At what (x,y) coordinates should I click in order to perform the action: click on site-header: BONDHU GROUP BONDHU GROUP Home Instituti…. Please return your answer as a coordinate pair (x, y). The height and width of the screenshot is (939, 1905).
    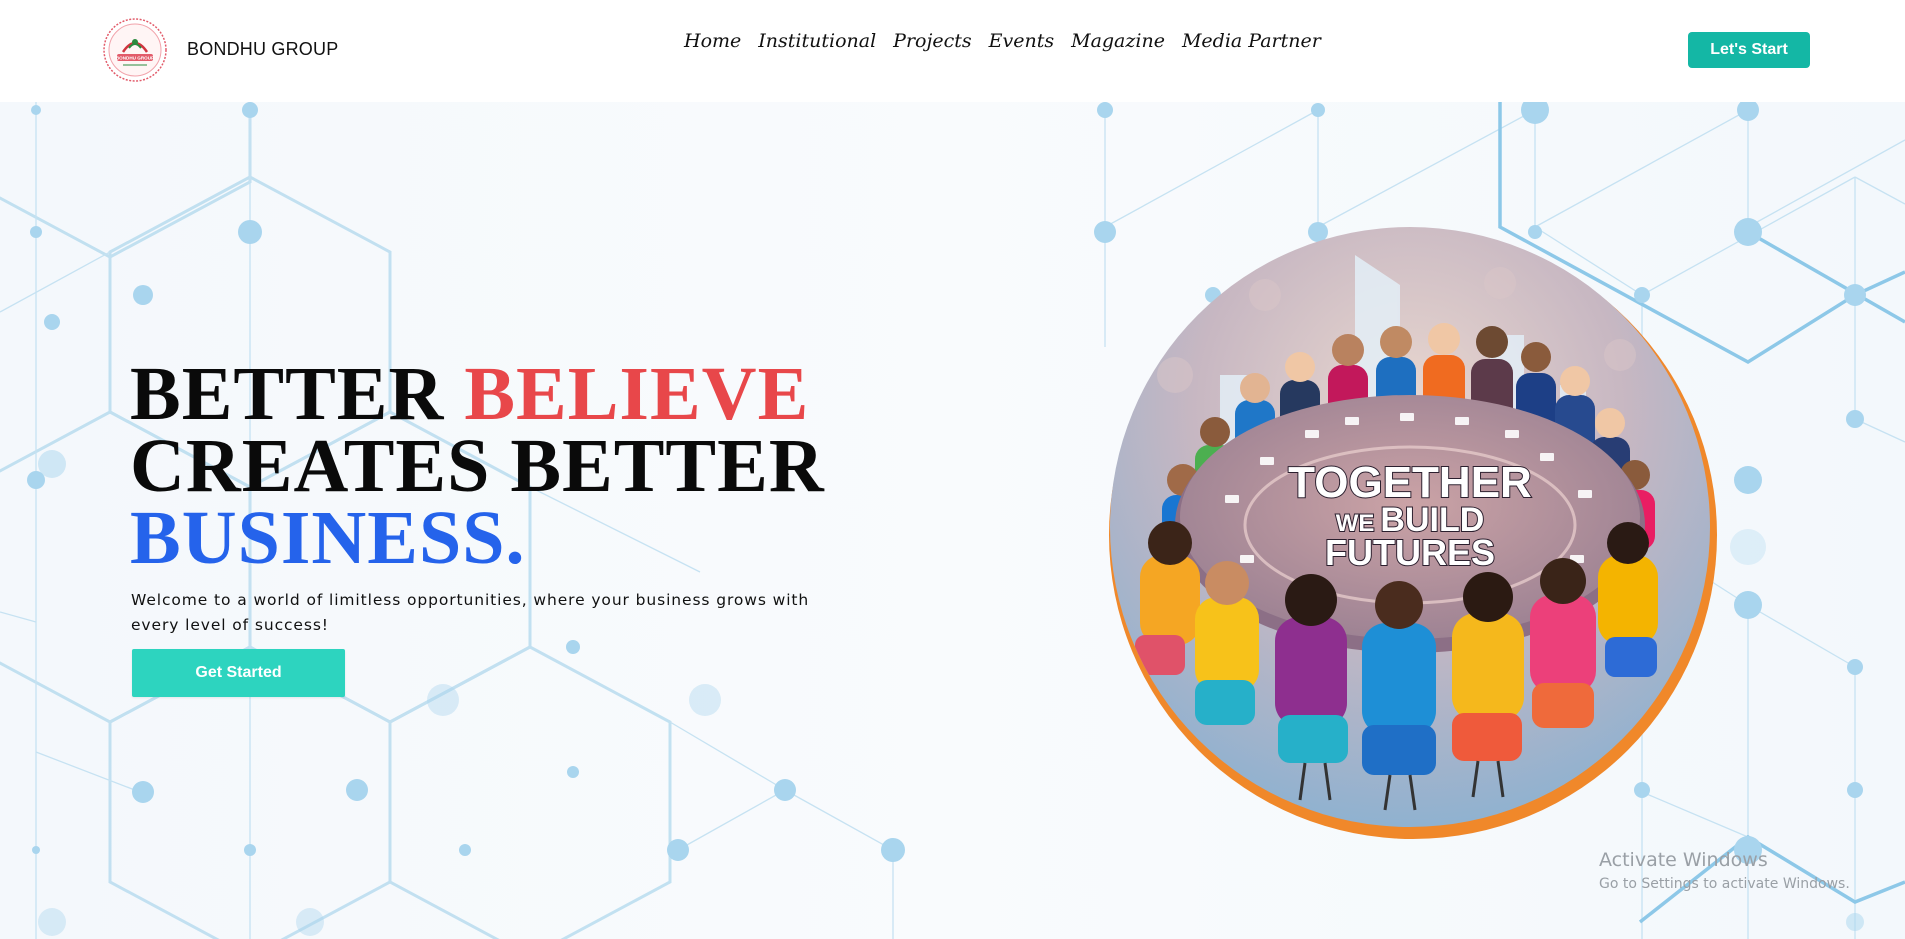
    Looking at the image, I should click on (952, 51).